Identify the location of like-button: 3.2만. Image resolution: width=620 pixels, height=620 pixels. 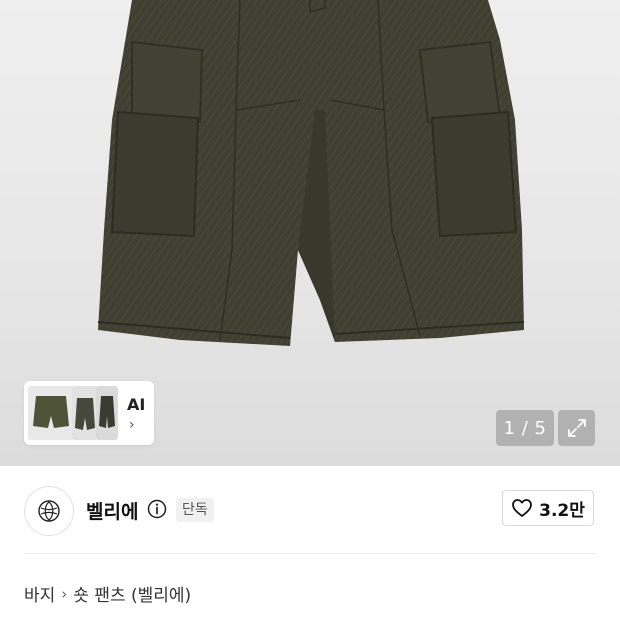
(548, 508).